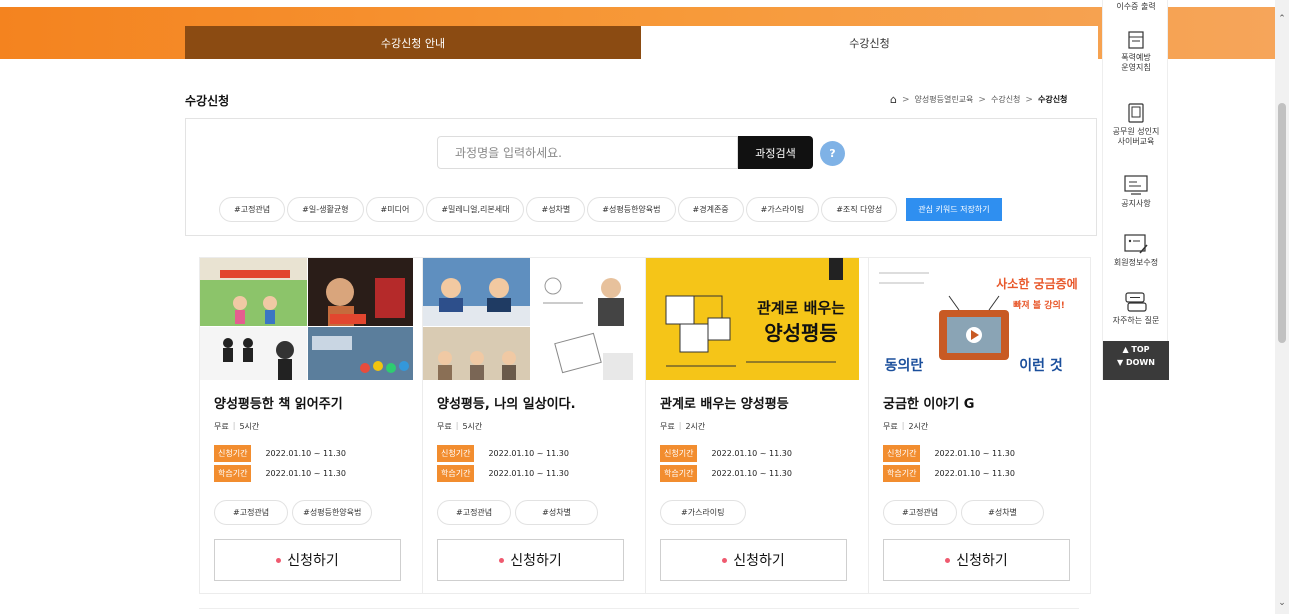  I want to click on quick-edit-profile: 회원정보수정, so click(1136, 250).